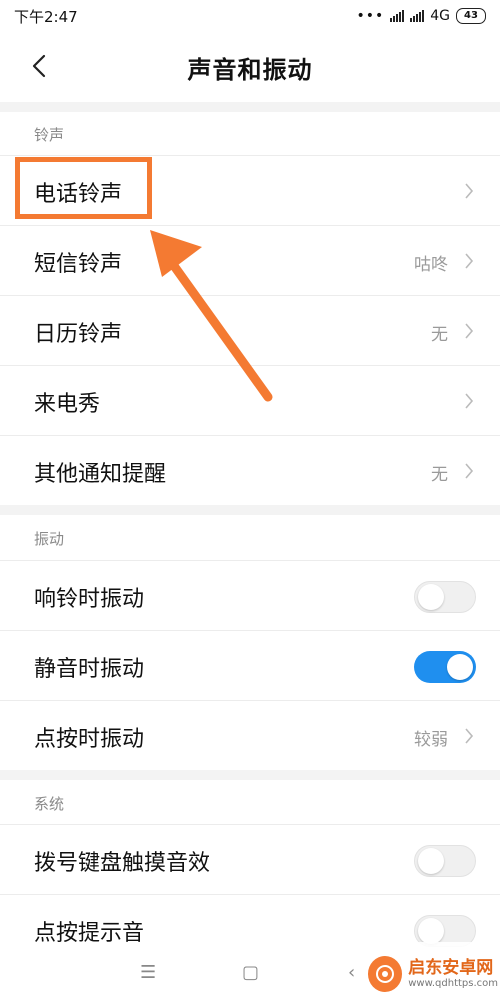  Describe the element at coordinates (89, 739) in the screenshot. I see `row-label: 点按时振动` at that location.